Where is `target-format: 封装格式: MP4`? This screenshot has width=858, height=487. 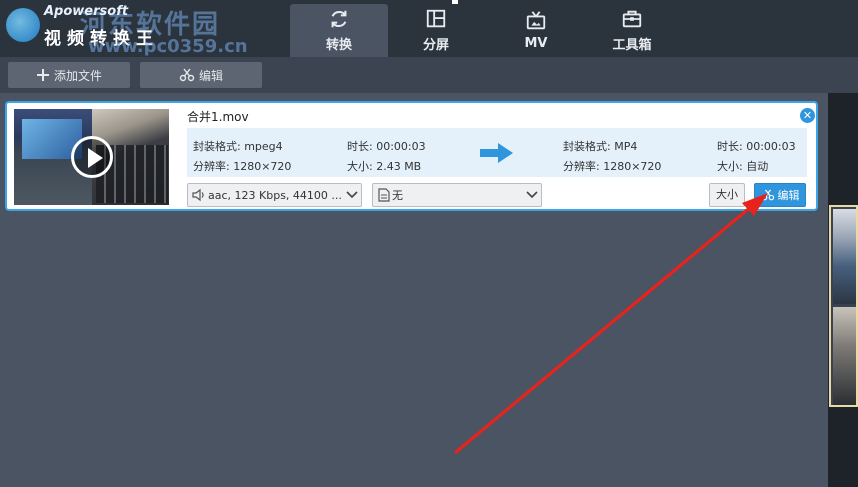
target-format: 封装格式: MP4 is located at coordinates (600, 146).